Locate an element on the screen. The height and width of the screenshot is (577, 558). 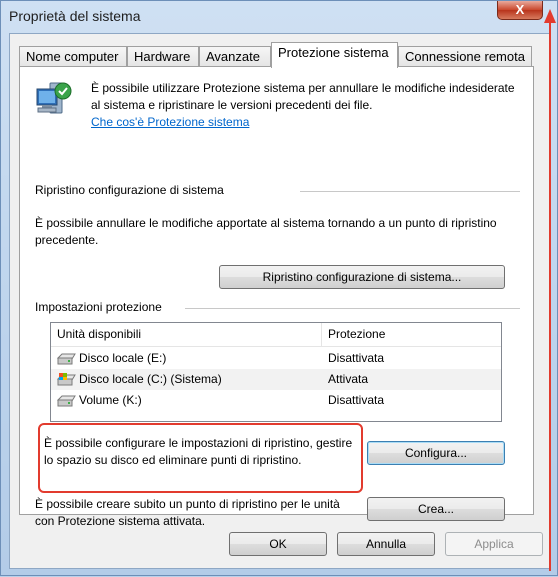
tab-hardware: Hardware is located at coordinates (163, 56).